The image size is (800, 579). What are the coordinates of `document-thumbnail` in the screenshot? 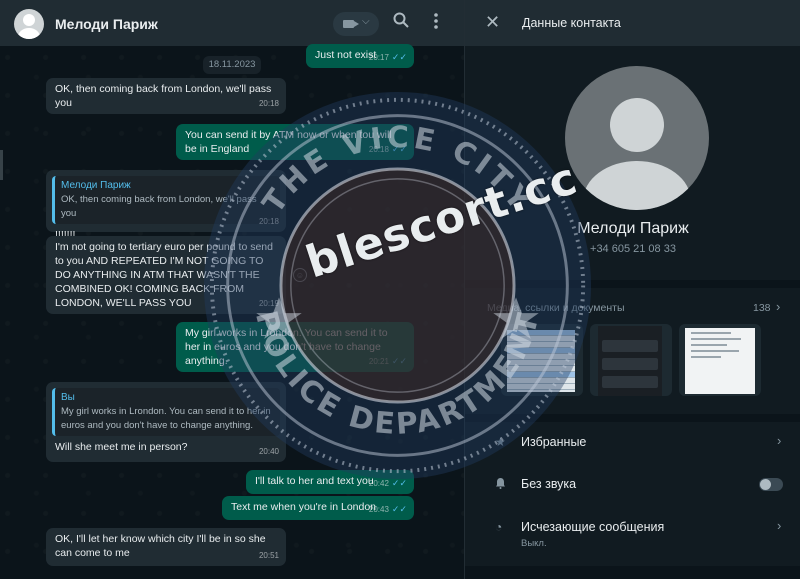 It's located at (720, 361).